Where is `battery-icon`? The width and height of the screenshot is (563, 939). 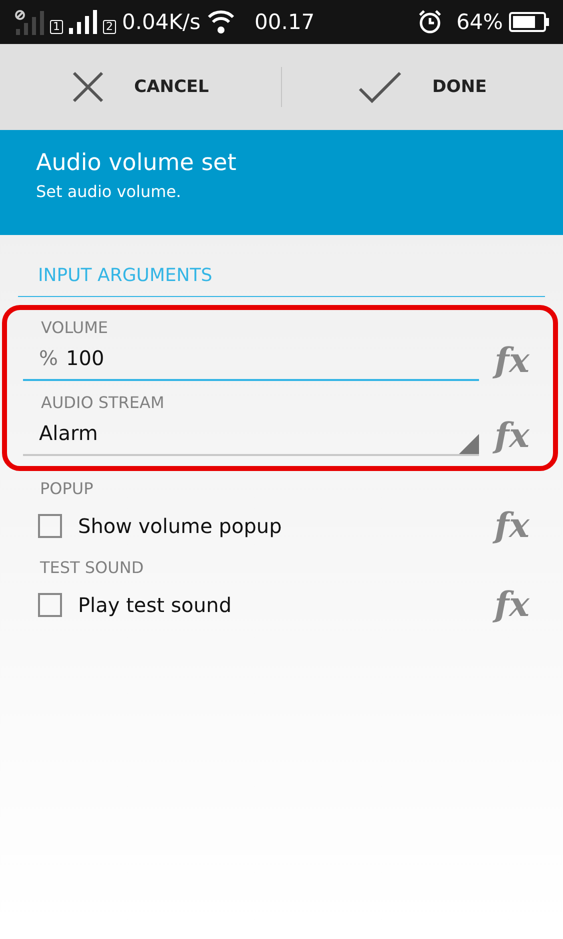 battery-icon is located at coordinates (529, 22).